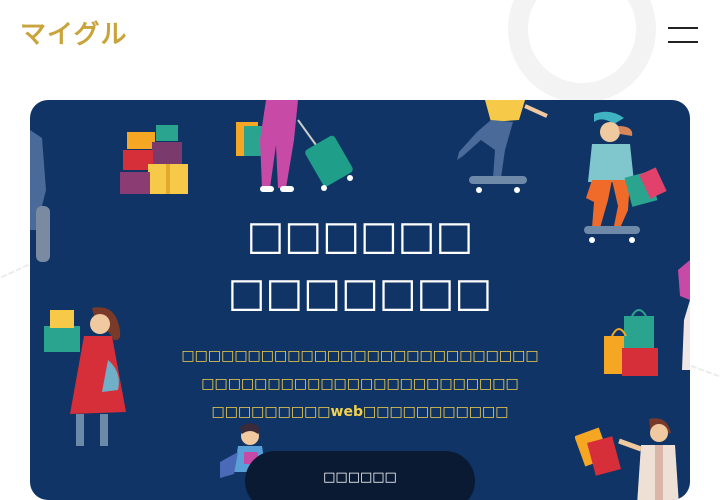 This screenshot has width=720, height=500. Describe the element at coordinates (73, 32) in the screenshot. I see `site-logo: マイグル` at that location.